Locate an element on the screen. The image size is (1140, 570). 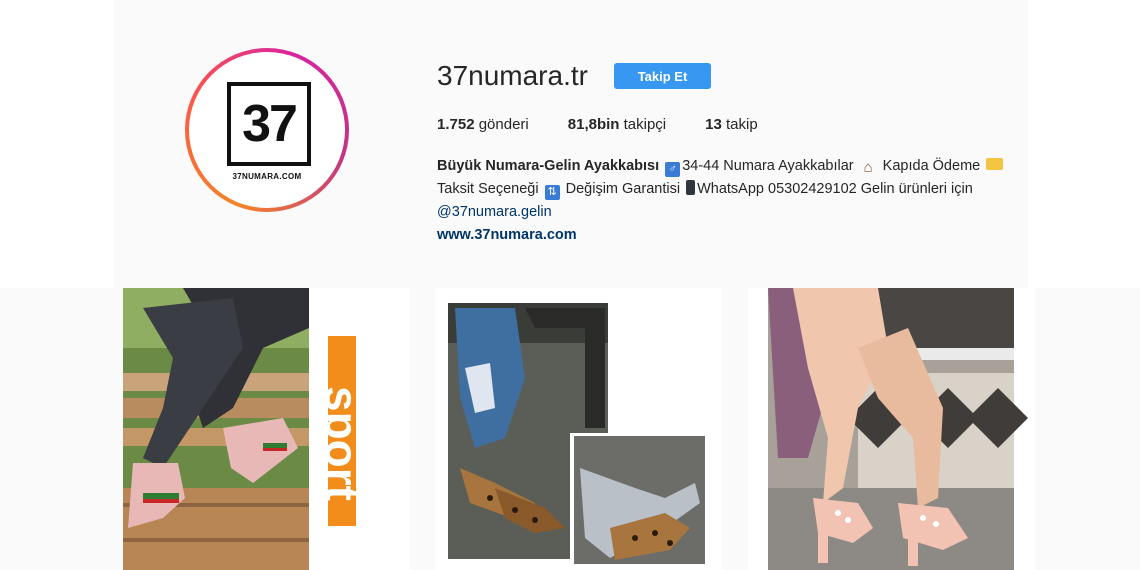
restroom-icon: ♂ is located at coordinates (673, 169).